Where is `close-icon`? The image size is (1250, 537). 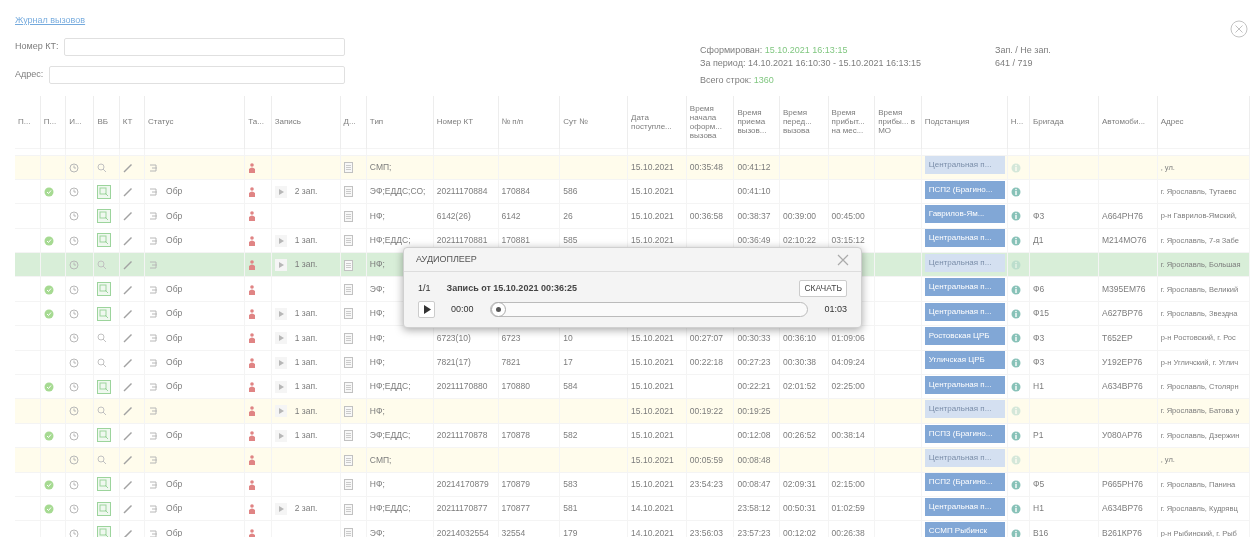
close-icon is located at coordinates (1239, 29).